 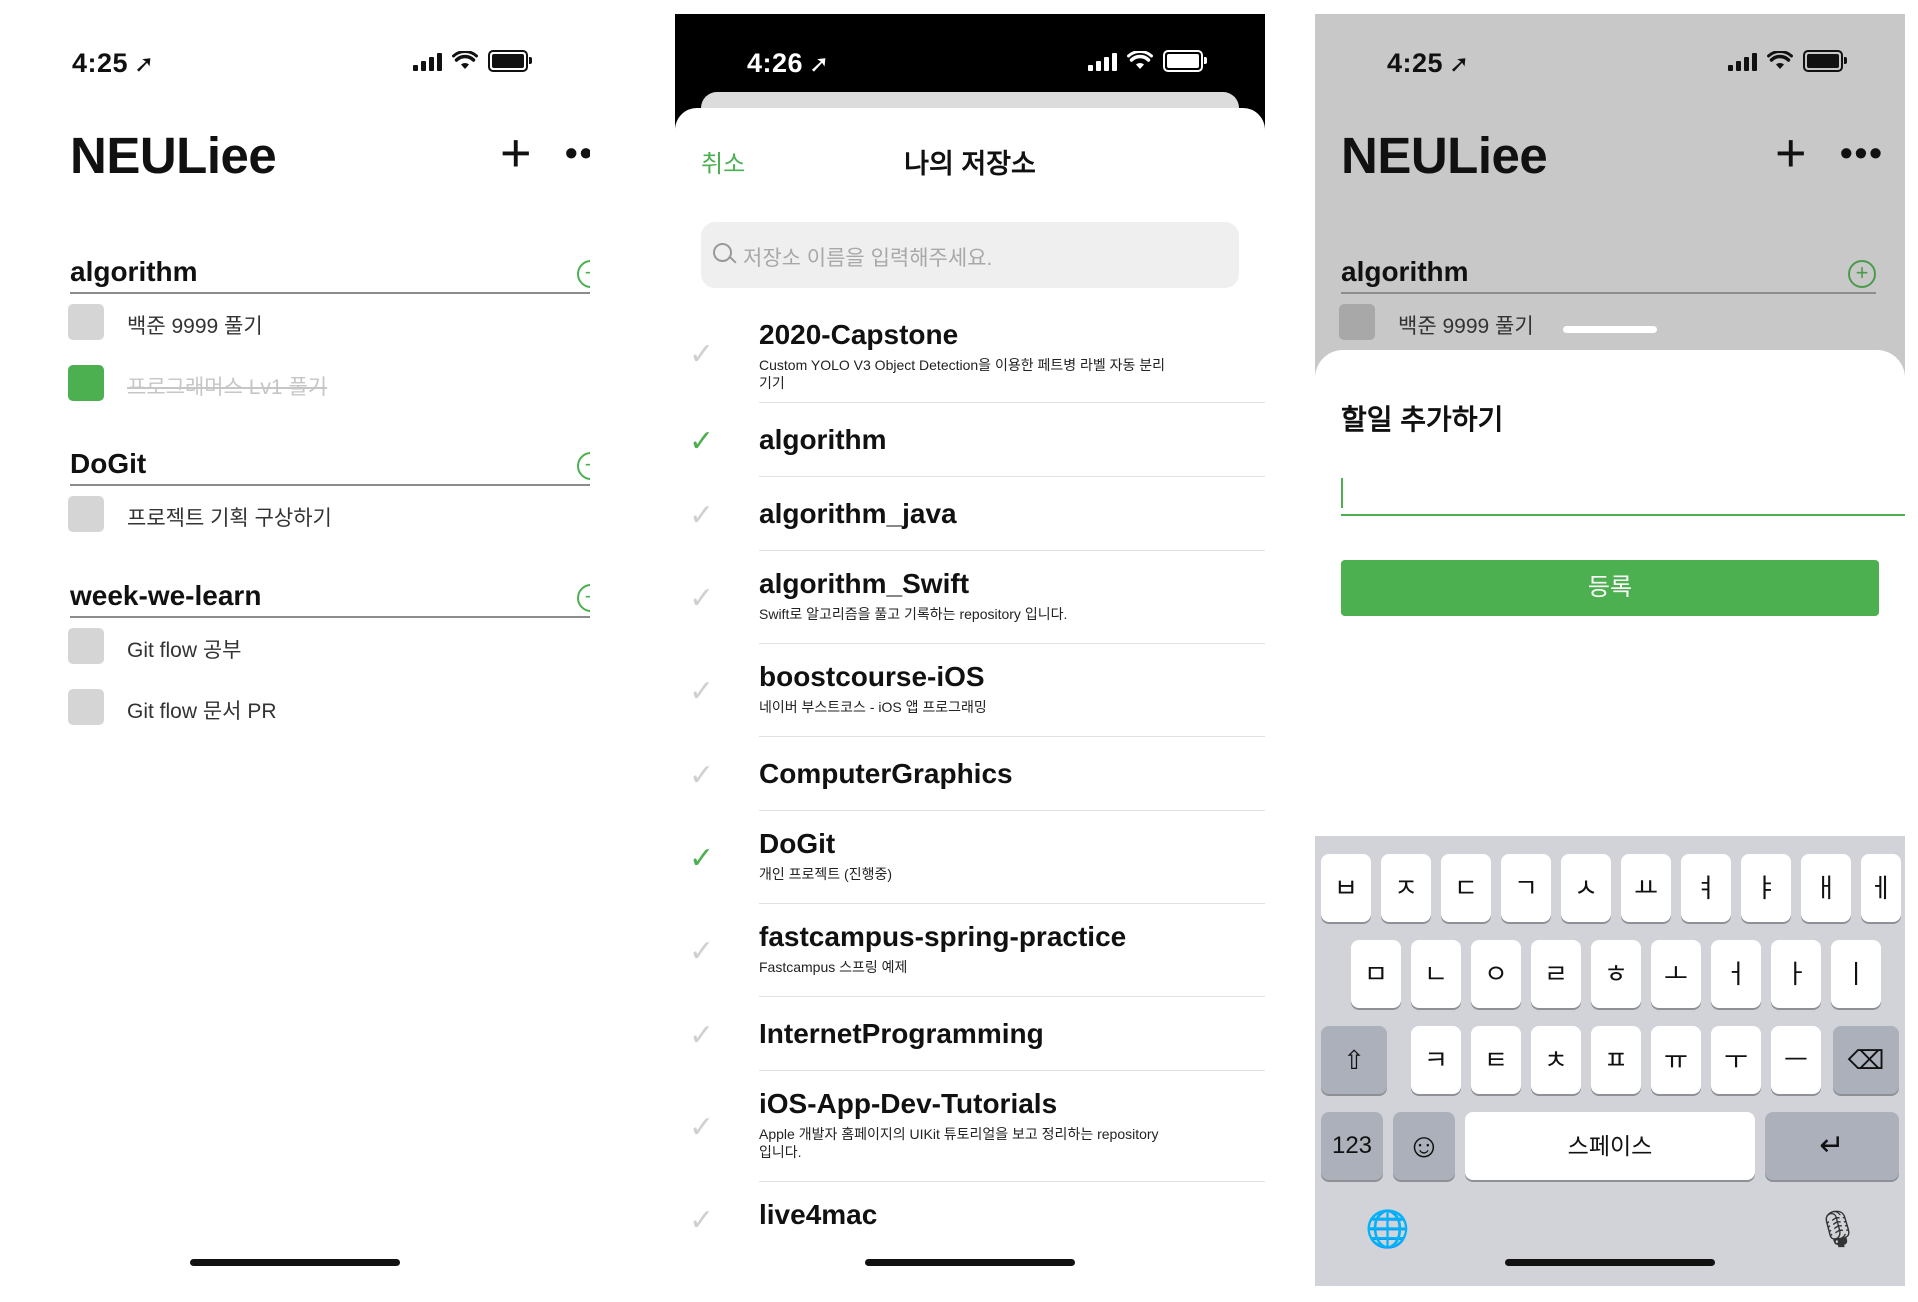 I want to click on delete-key: ⌫, so click(x=1866, y=1060).